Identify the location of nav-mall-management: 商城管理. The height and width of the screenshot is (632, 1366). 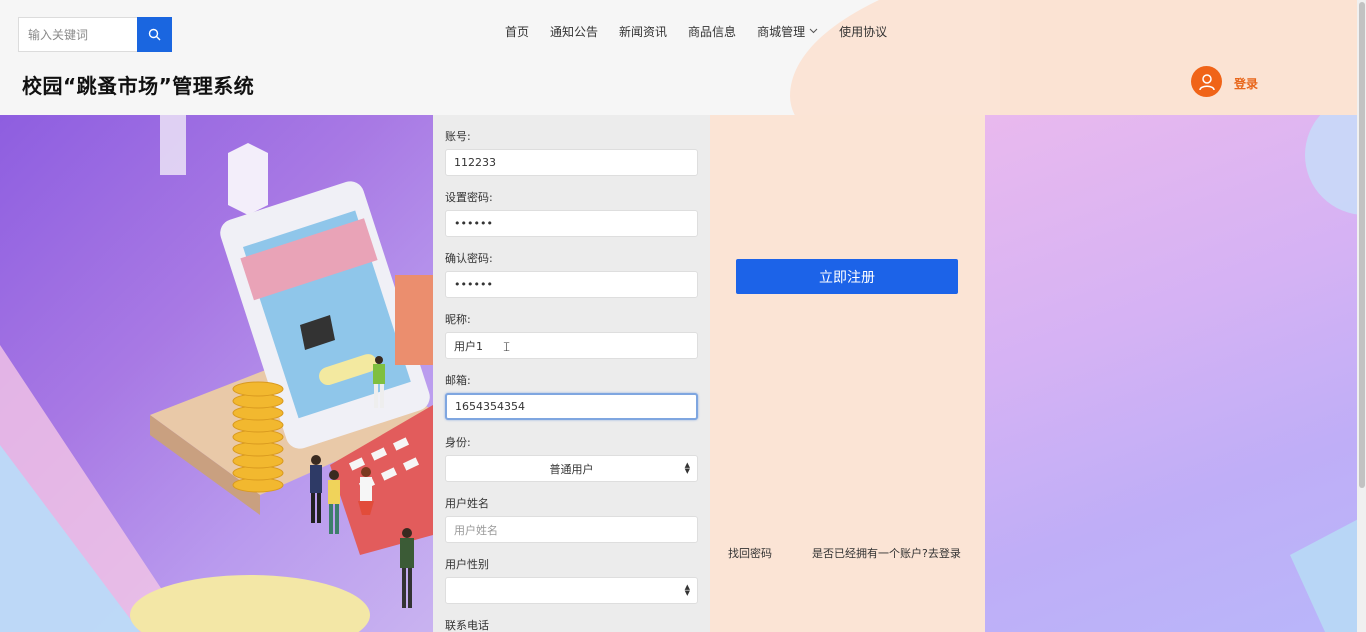
(787, 31).